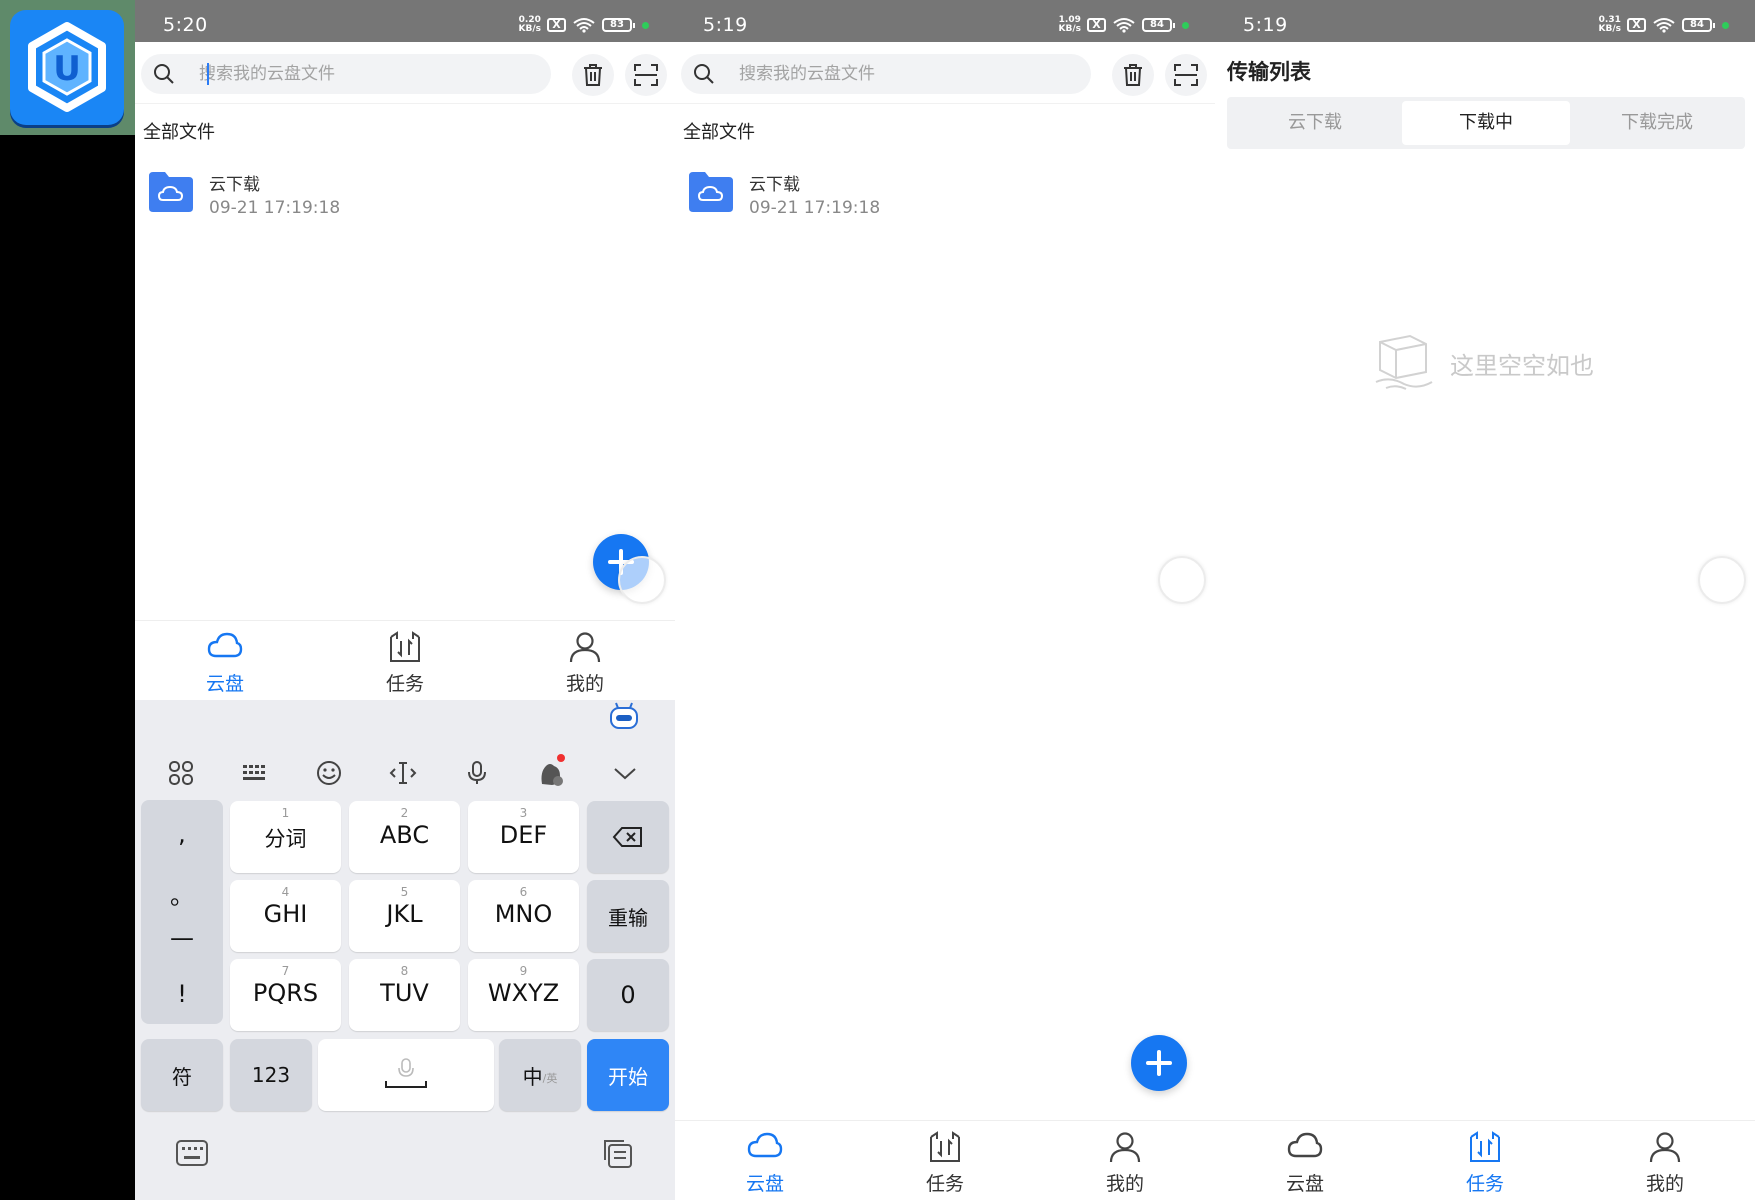  I want to click on language-toggle-center: 中/英, so click(540, 1075).